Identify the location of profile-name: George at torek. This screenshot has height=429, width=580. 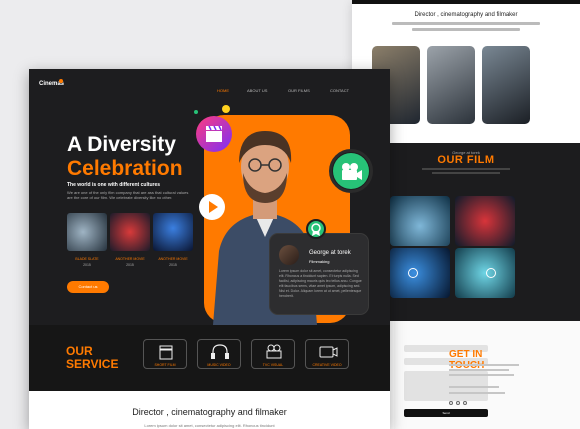
(330, 253).